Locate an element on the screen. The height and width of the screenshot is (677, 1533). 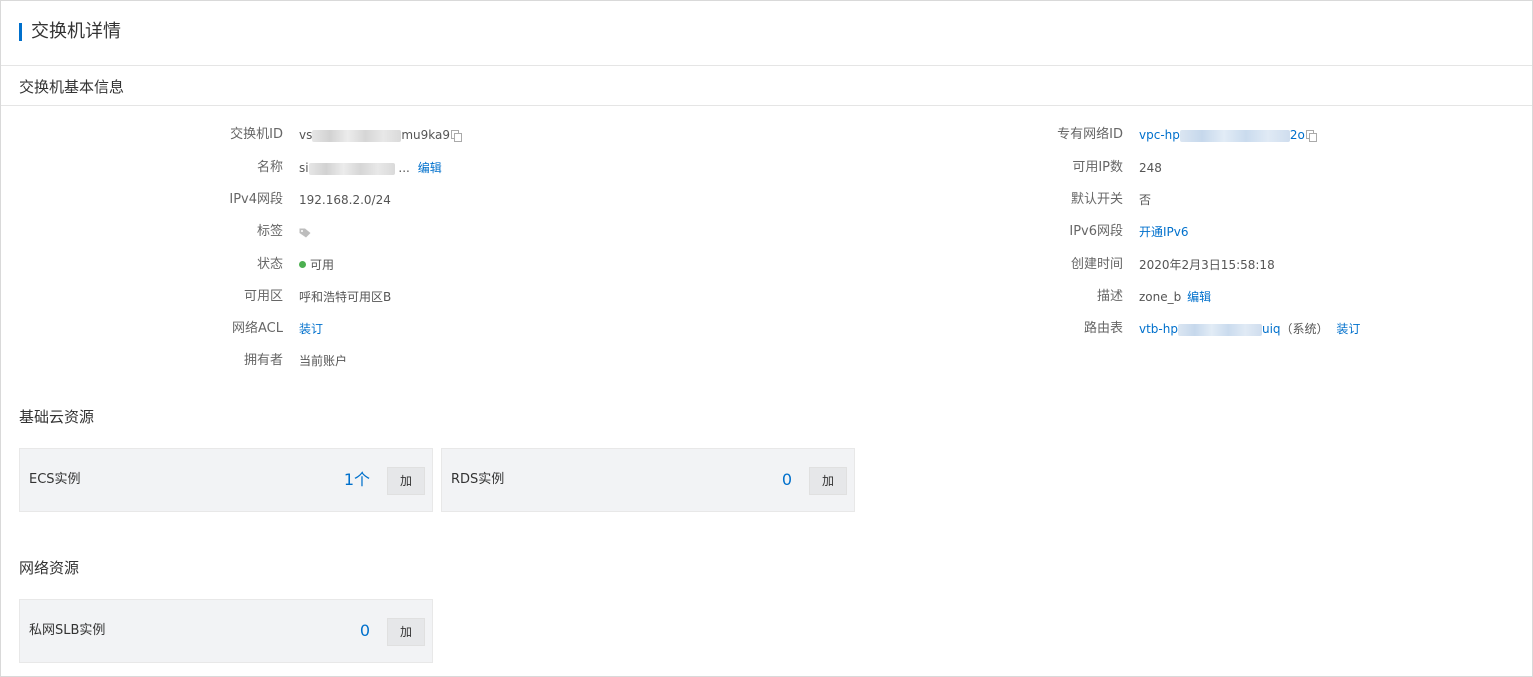
slb-count-link: 0 is located at coordinates (365, 631).